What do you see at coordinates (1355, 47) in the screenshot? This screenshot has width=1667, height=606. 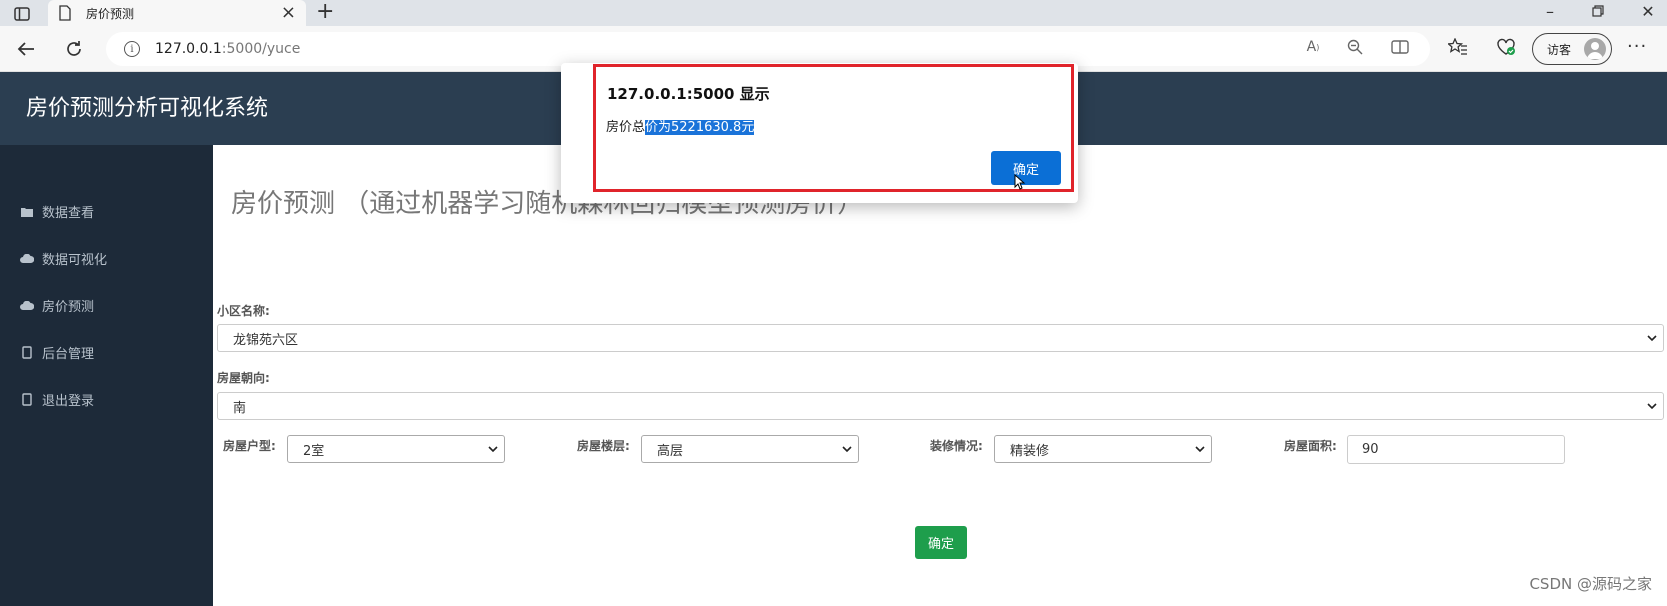 I see `zoom-icon` at bounding box center [1355, 47].